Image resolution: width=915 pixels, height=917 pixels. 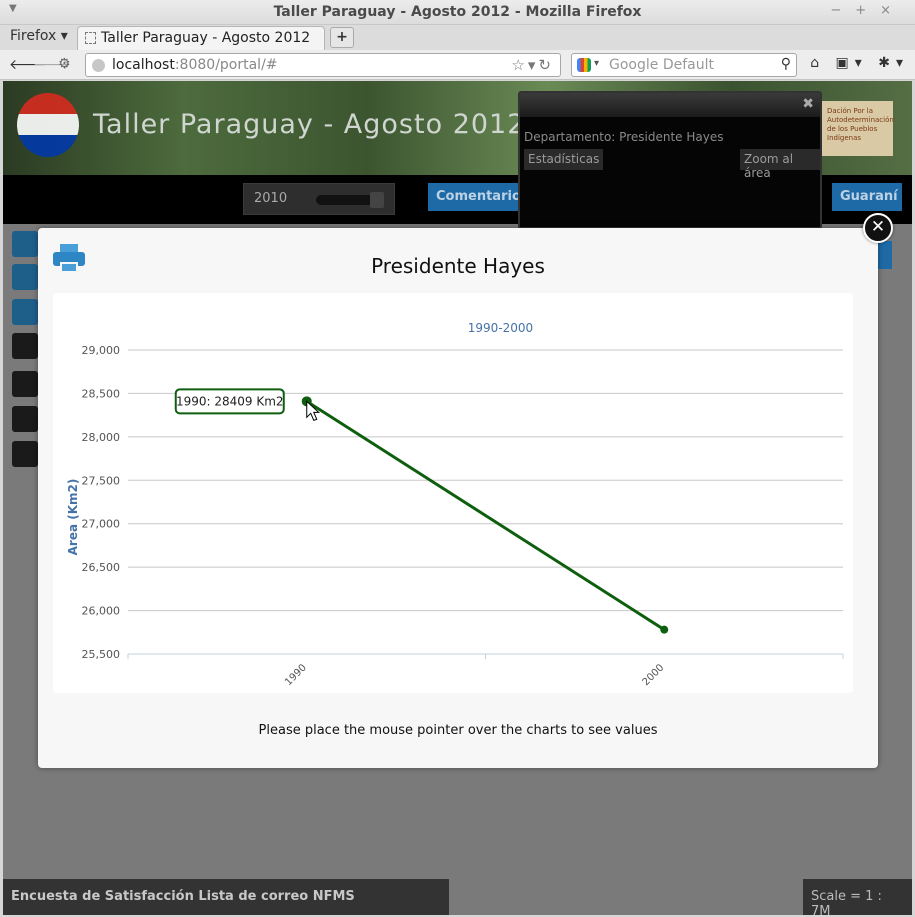 What do you see at coordinates (90, 38) in the screenshot?
I see `page-favicon-icon` at bounding box center [90, 38].